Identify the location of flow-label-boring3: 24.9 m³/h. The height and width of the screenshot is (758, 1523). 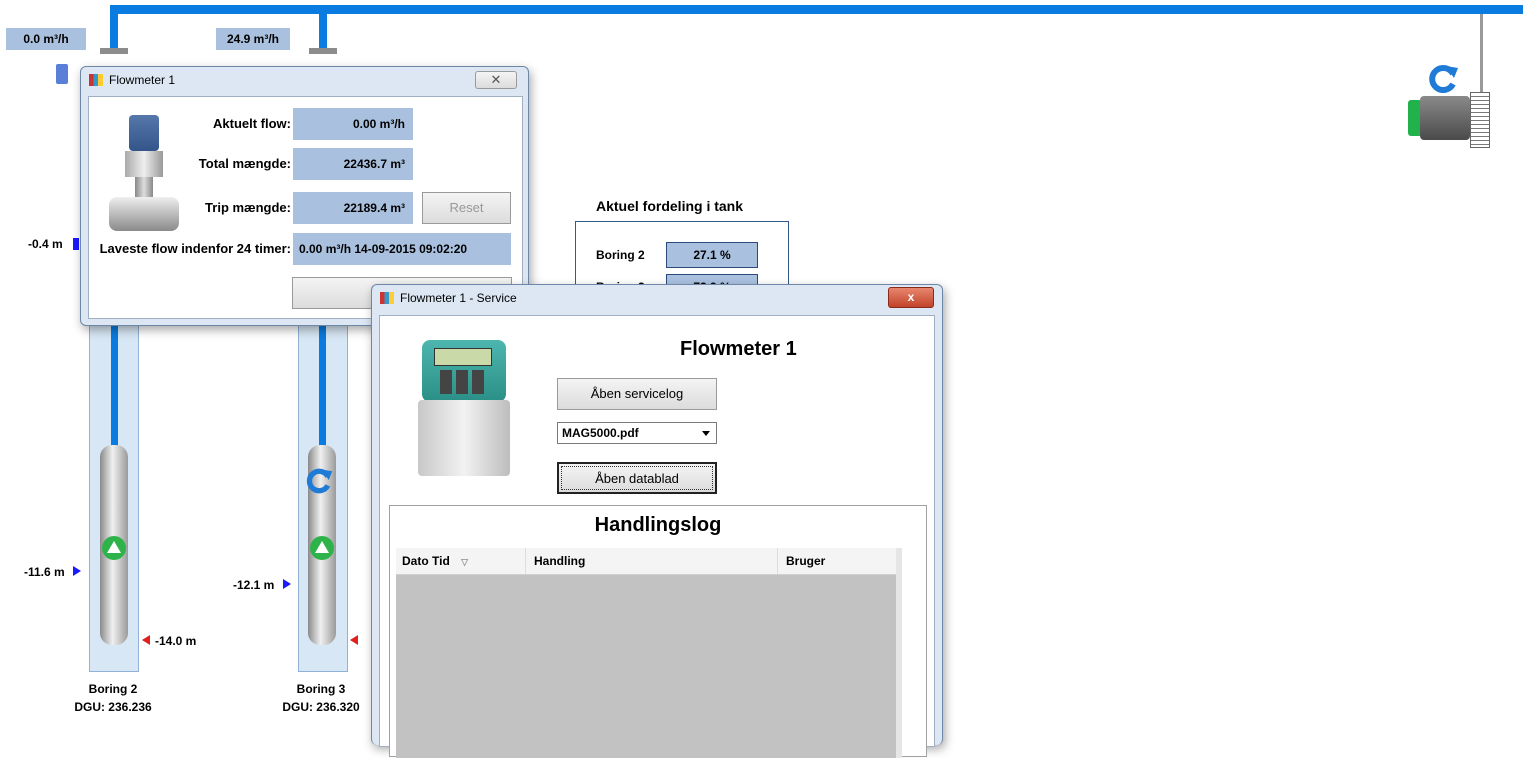
(253, 39).